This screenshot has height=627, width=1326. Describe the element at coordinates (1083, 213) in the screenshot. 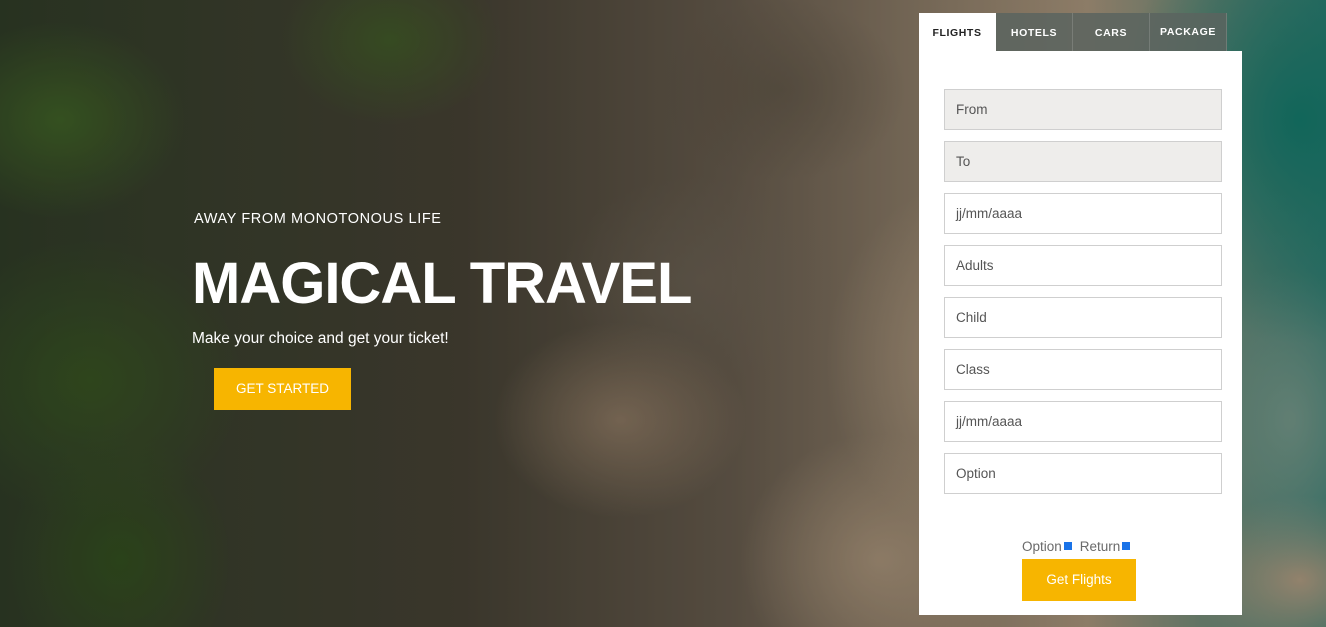

I see `departure-date-field: jj/mm/aaaa` at that location.